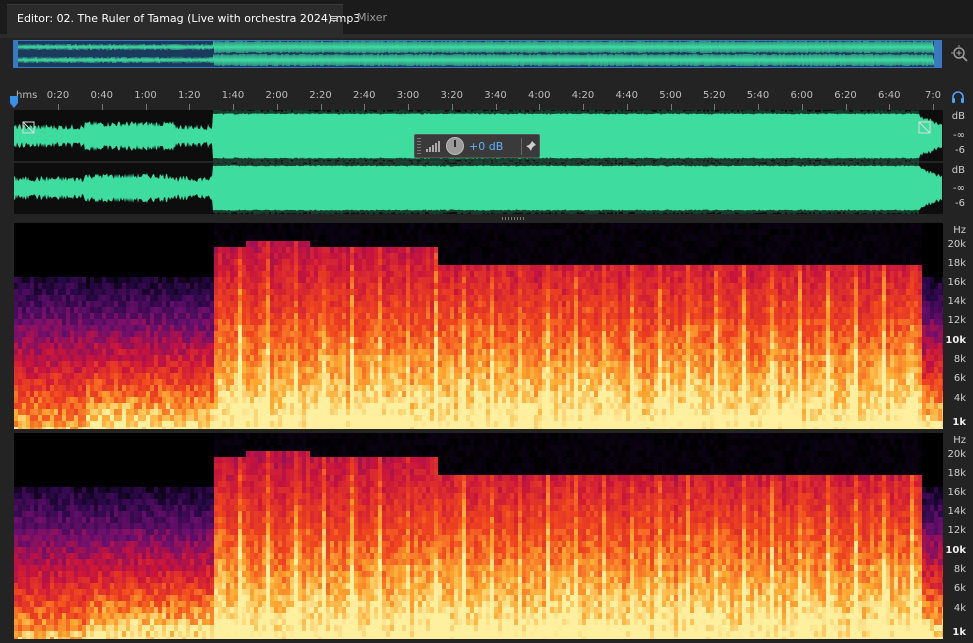 Image resolution: width=973 pixels, height=643 pixels. Describe the element at coordinates (101, 95) in the screenshot. I see `ruler-tick-label: 0:40` at that location.